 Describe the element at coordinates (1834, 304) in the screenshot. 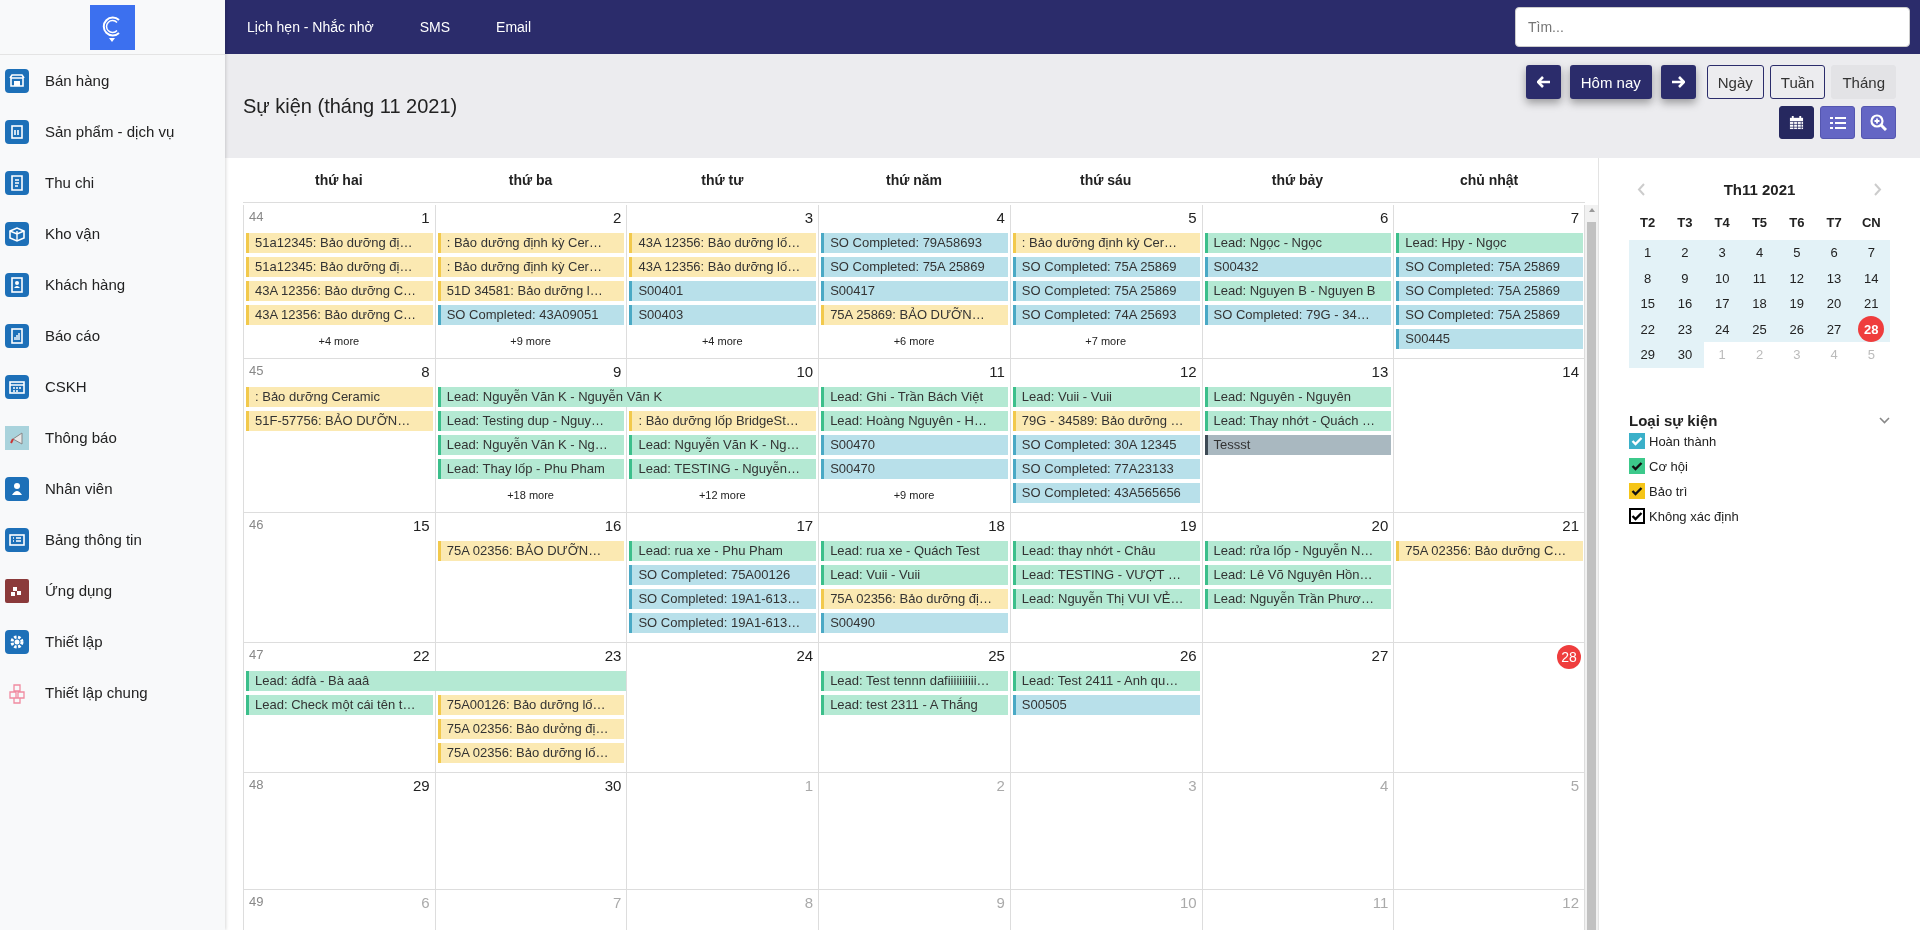

I see `date-cell: 20` at that location.